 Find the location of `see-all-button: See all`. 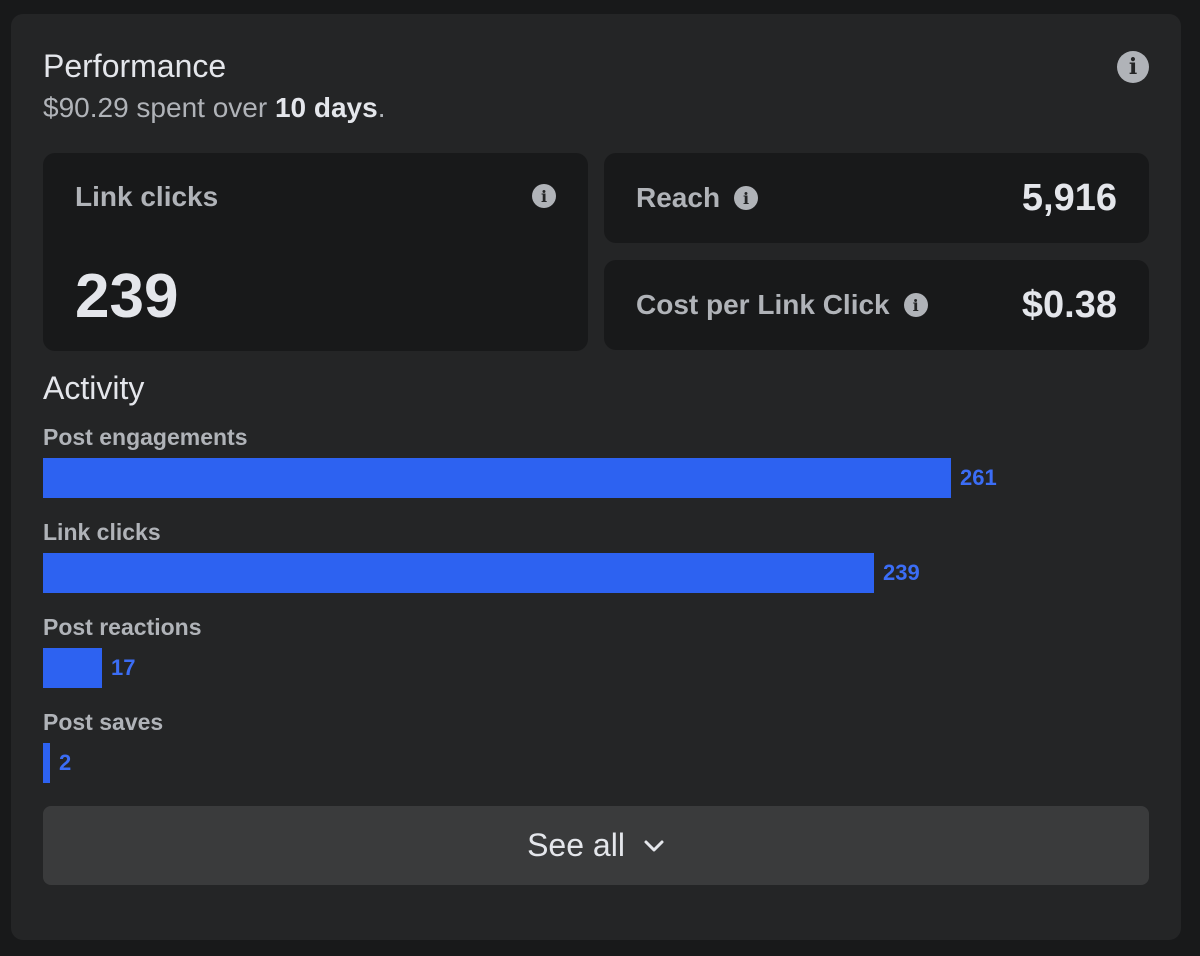

see-all-button: See all is located at coordinates (596, 845).